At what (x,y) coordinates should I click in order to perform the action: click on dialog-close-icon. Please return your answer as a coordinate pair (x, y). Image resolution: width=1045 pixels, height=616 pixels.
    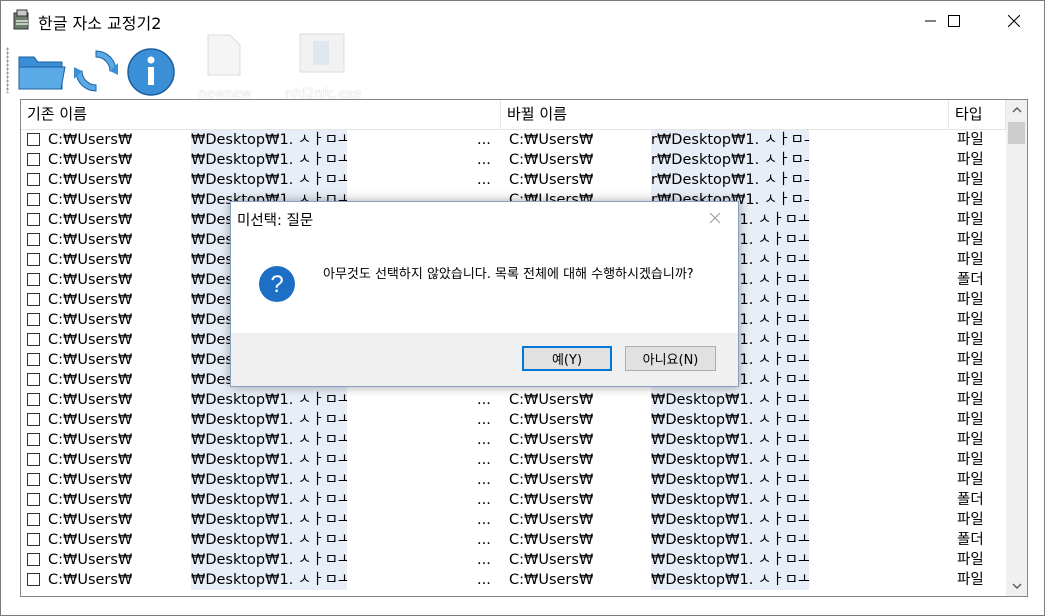
    Looking at the image, I should click on (715, 218).